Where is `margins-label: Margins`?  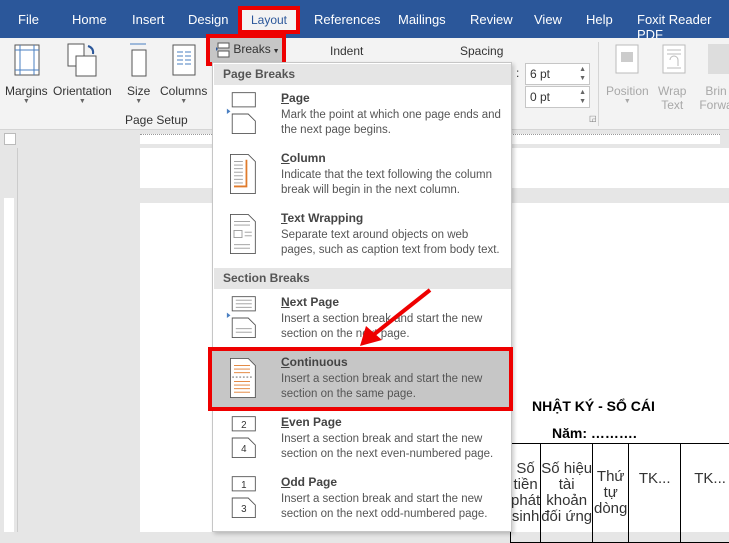 margins-label: Margins is located at coordinates (26, 91).